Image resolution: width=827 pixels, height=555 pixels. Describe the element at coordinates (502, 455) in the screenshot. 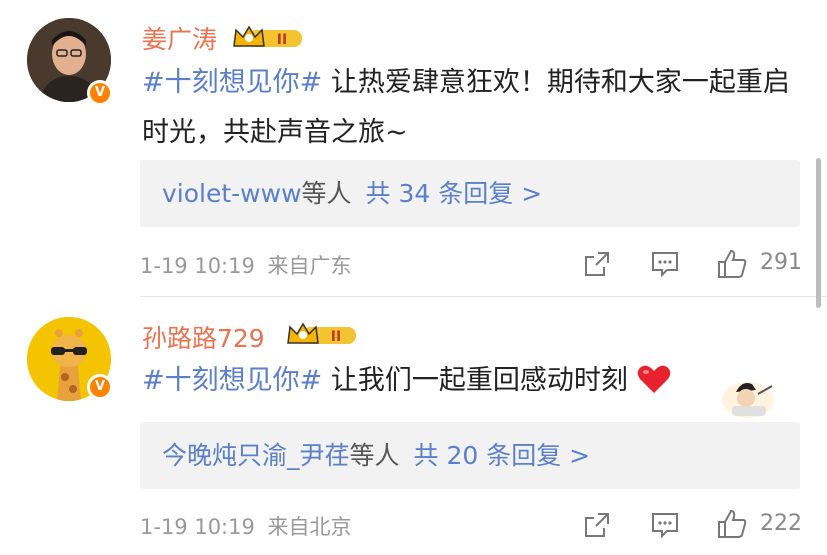

I see `reply-count: 共 20 条回复 >` at that location.